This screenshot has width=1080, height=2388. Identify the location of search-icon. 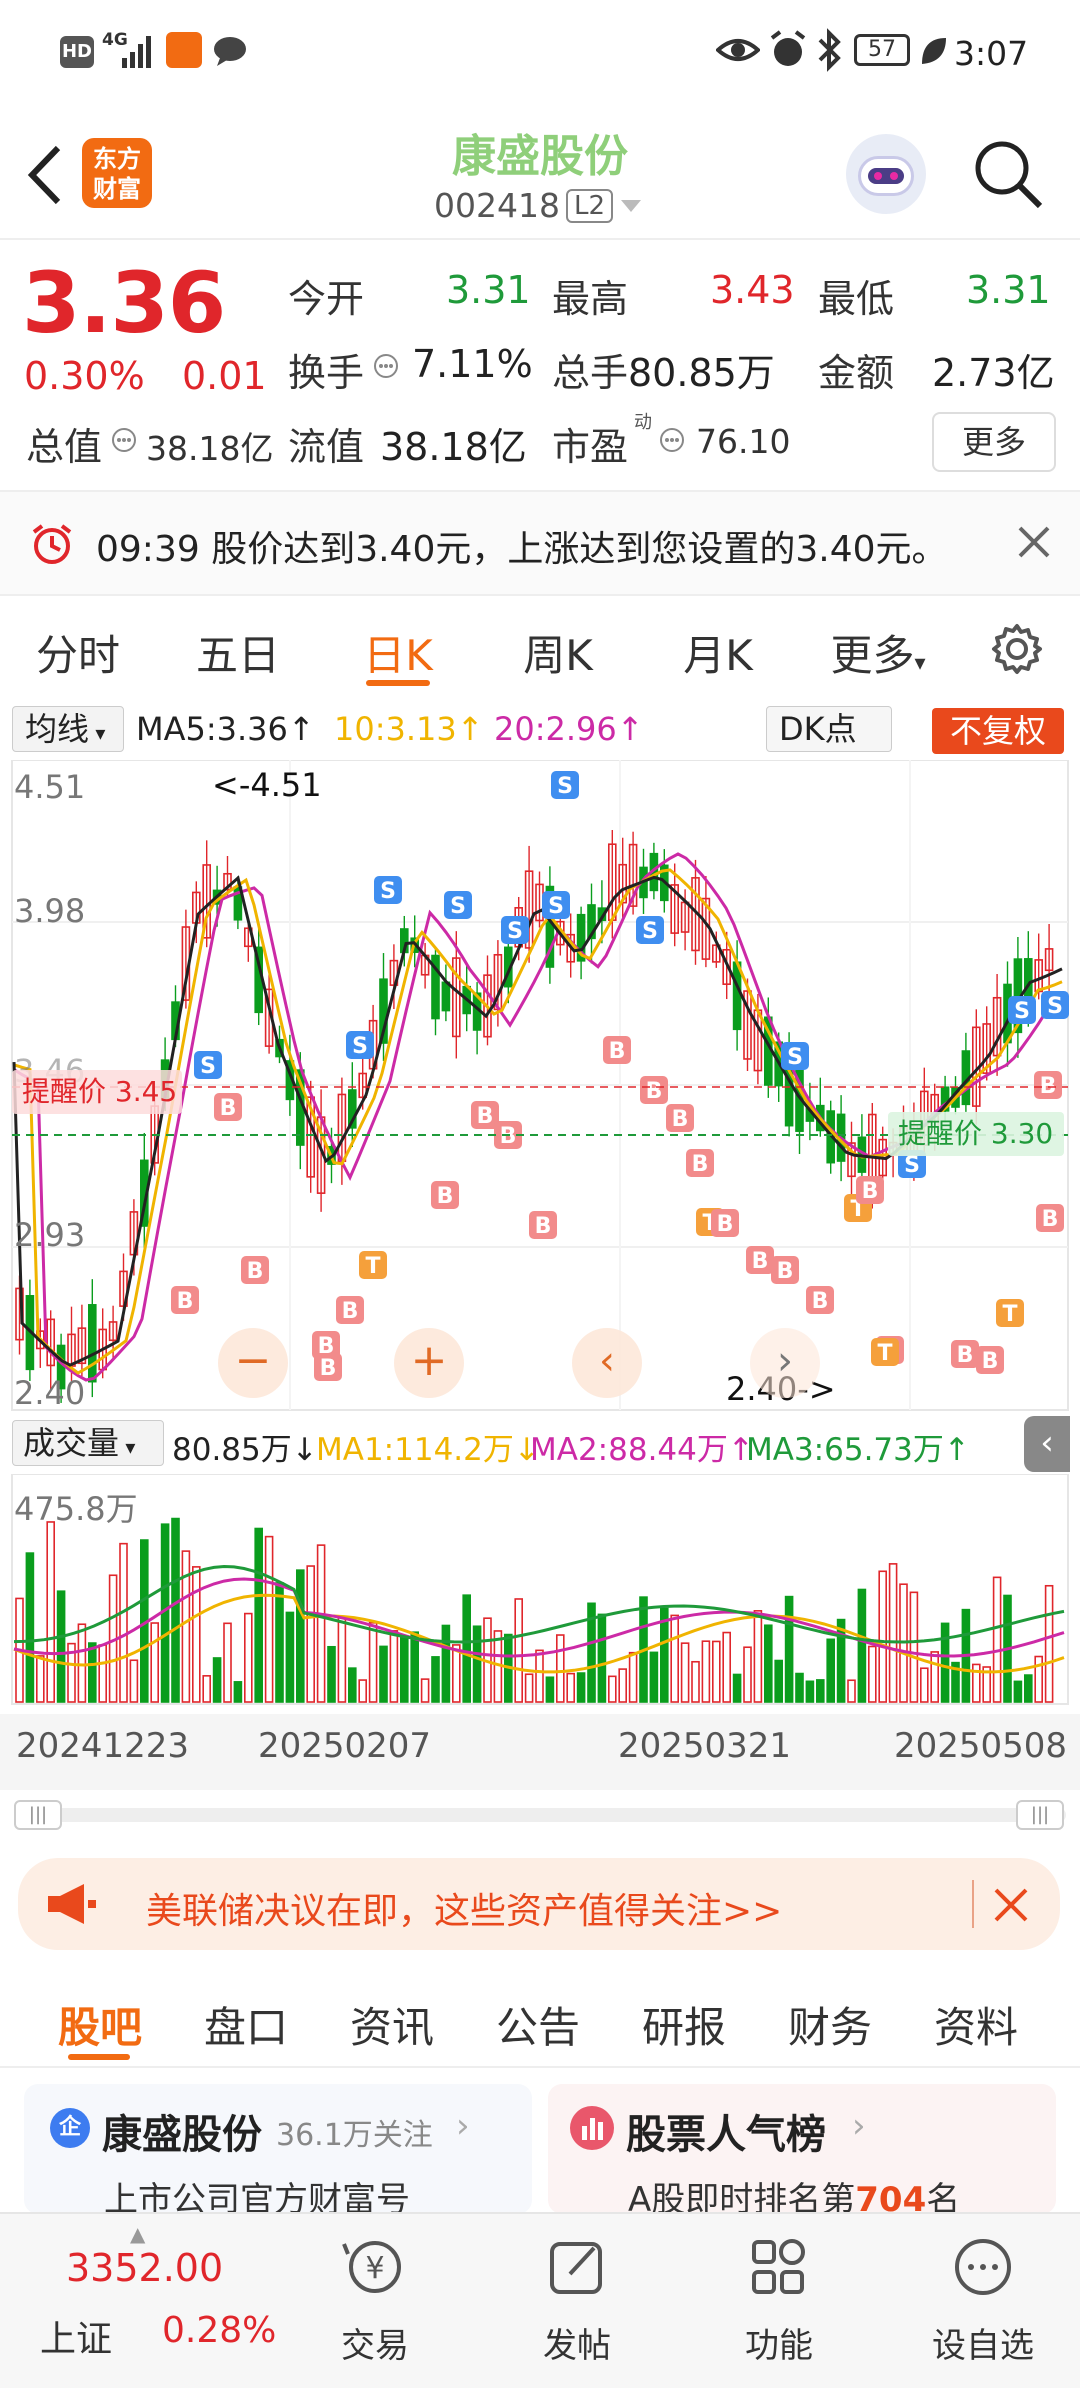
(1008, 174).